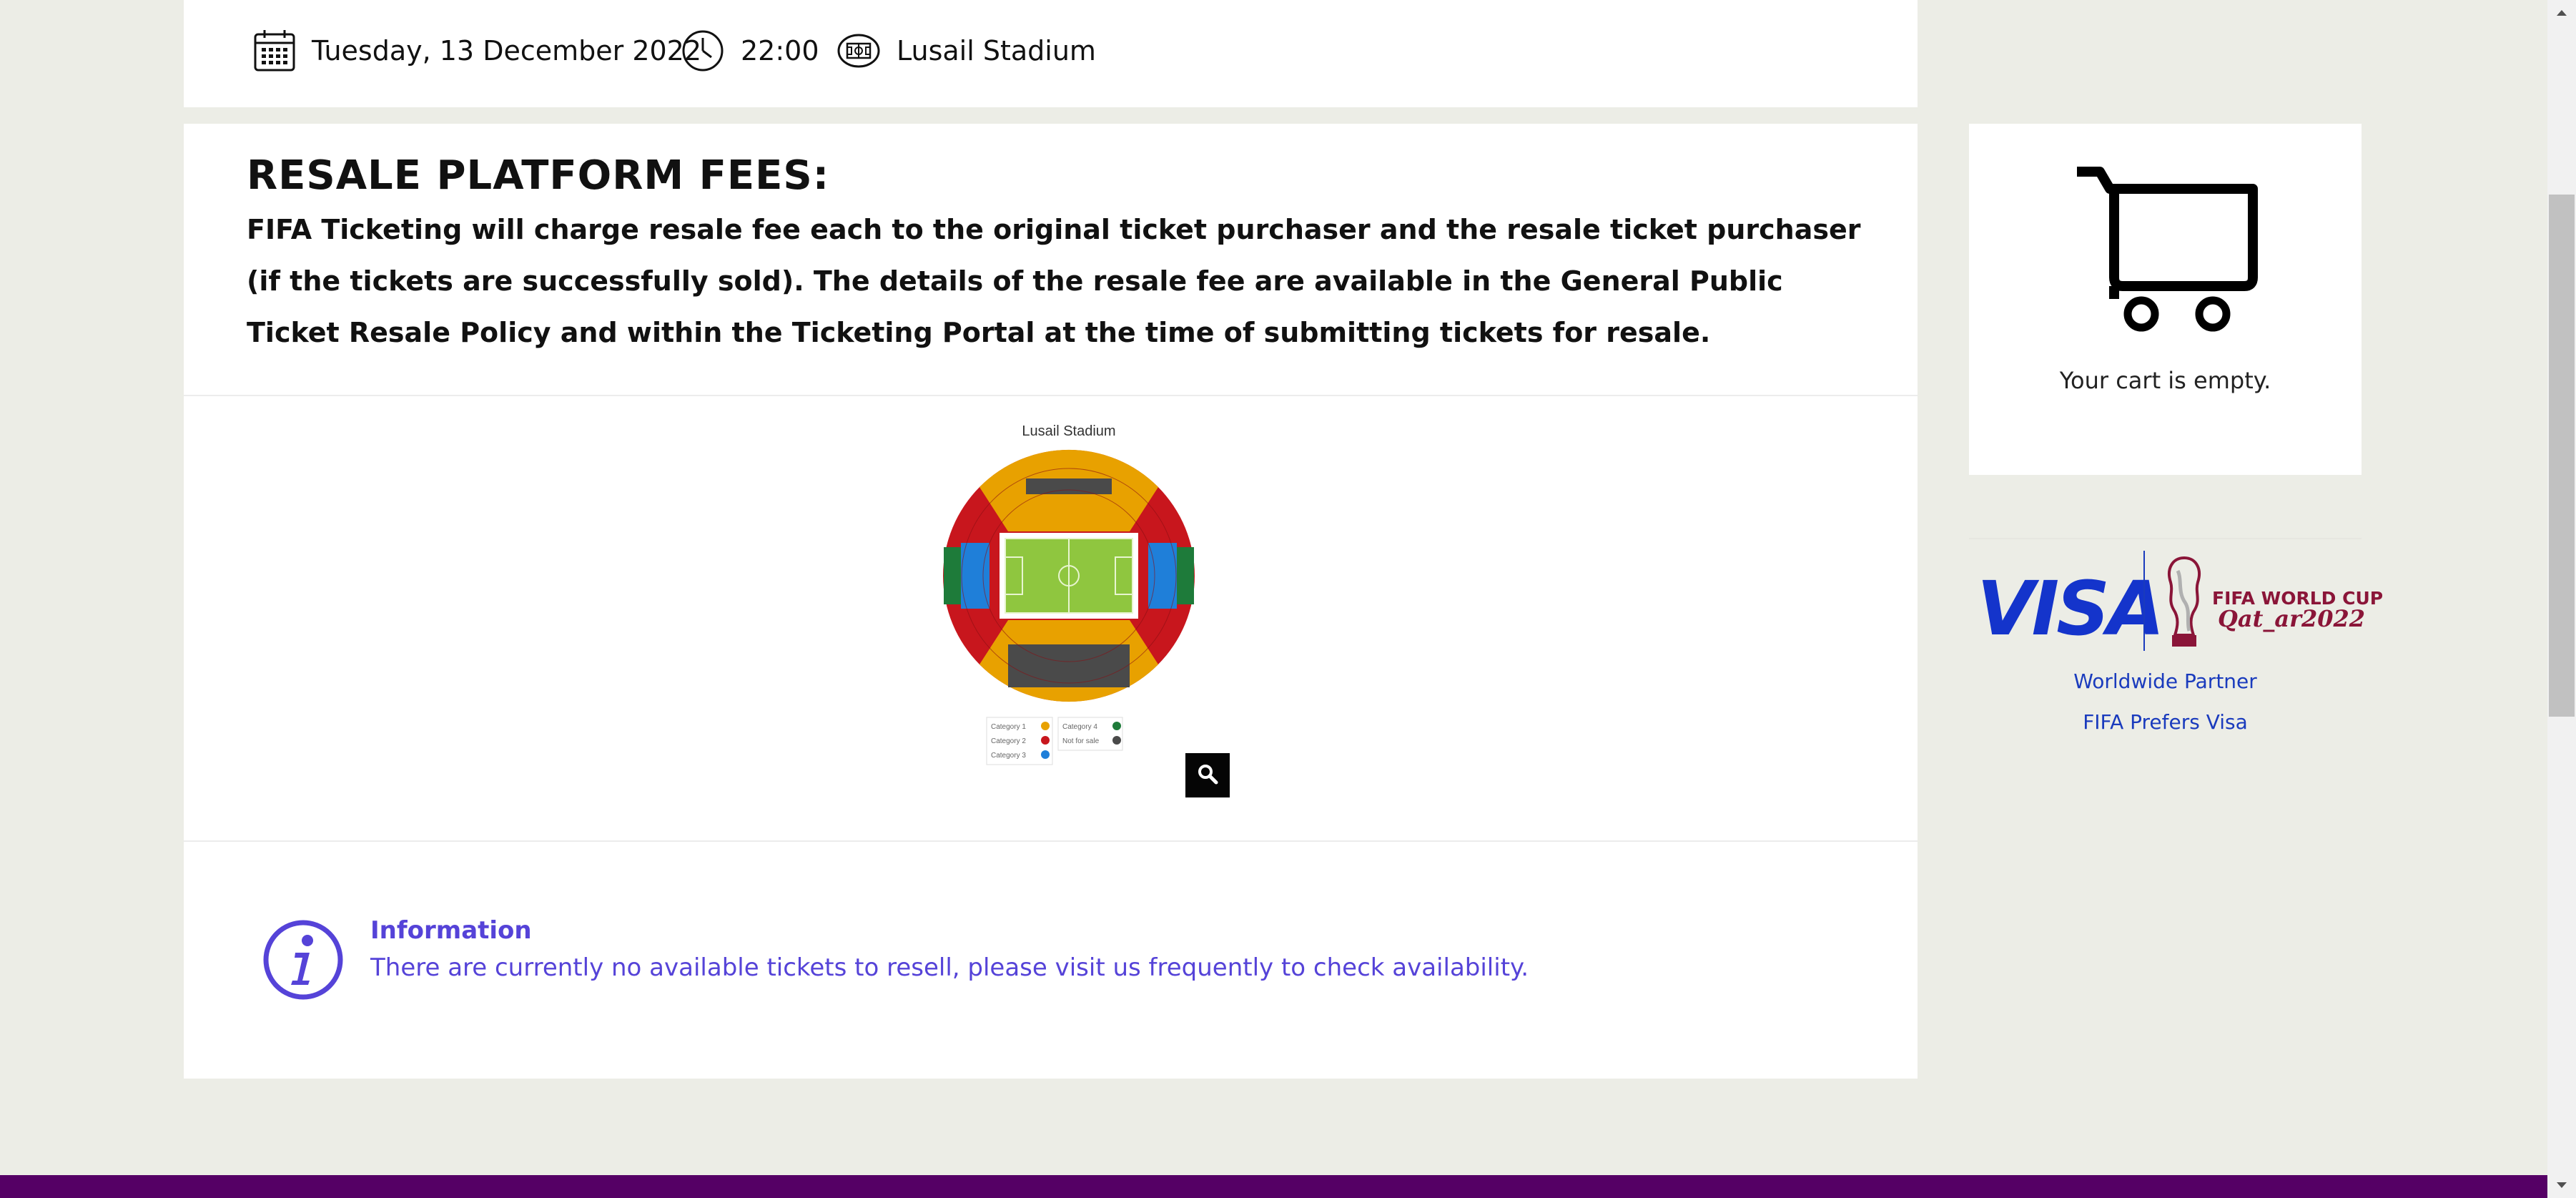 Image resolution: width=2576 pixels, height=1198 pixels. I want to click on clock-icon, so click(703, 51).